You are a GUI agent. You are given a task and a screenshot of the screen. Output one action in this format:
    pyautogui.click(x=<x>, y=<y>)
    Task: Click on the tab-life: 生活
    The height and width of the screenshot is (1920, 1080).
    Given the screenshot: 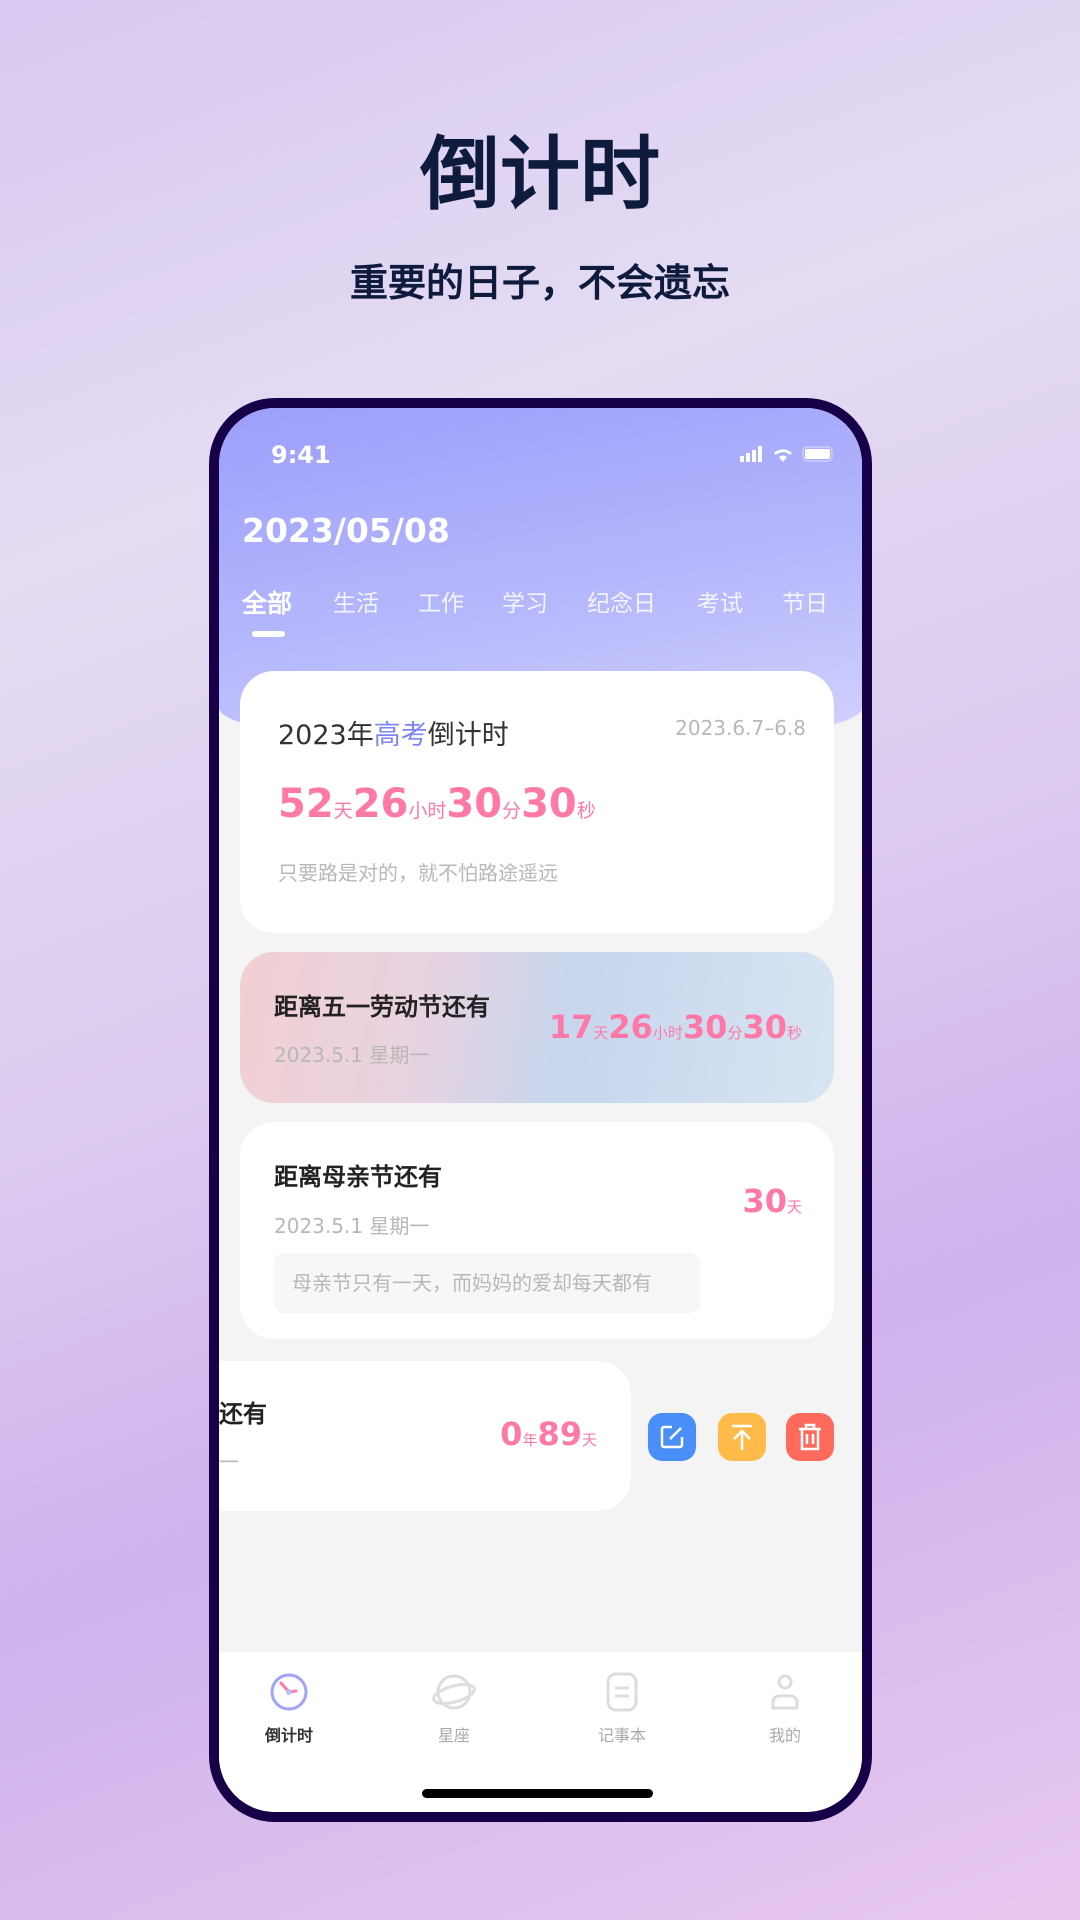 What is the action you would take?
    pyautogui.click(x=356, y=601)
    